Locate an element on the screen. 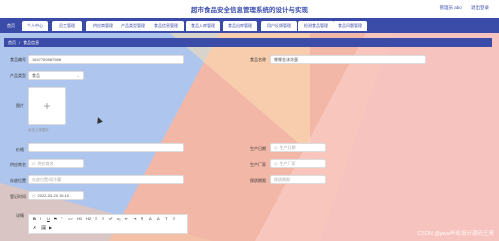 The image size is (499, 241). barcode-label: 食品编号 is located at coordinates (18, 59).